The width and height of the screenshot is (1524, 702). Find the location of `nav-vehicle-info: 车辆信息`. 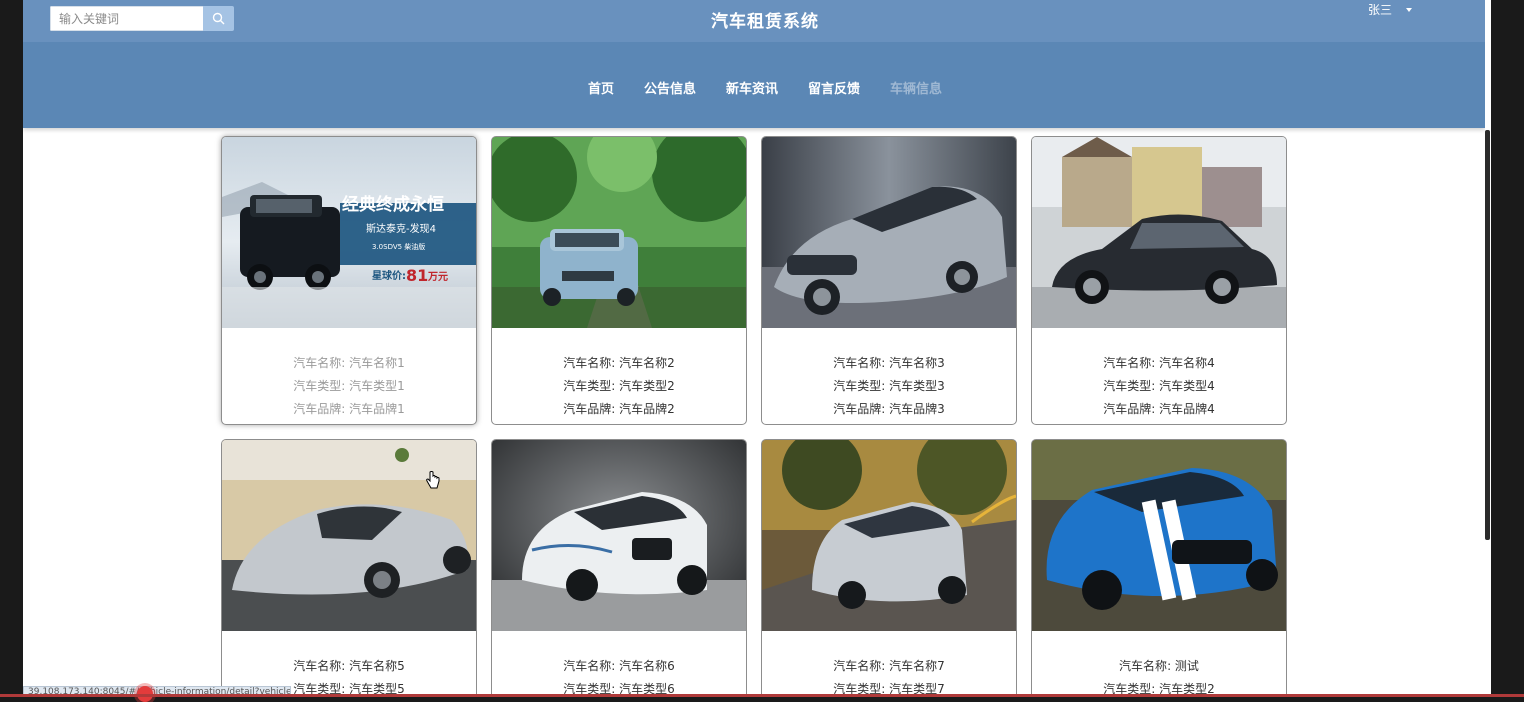

nav-vehicle-info: 车辆信息 is located at coordinates (916, 87).